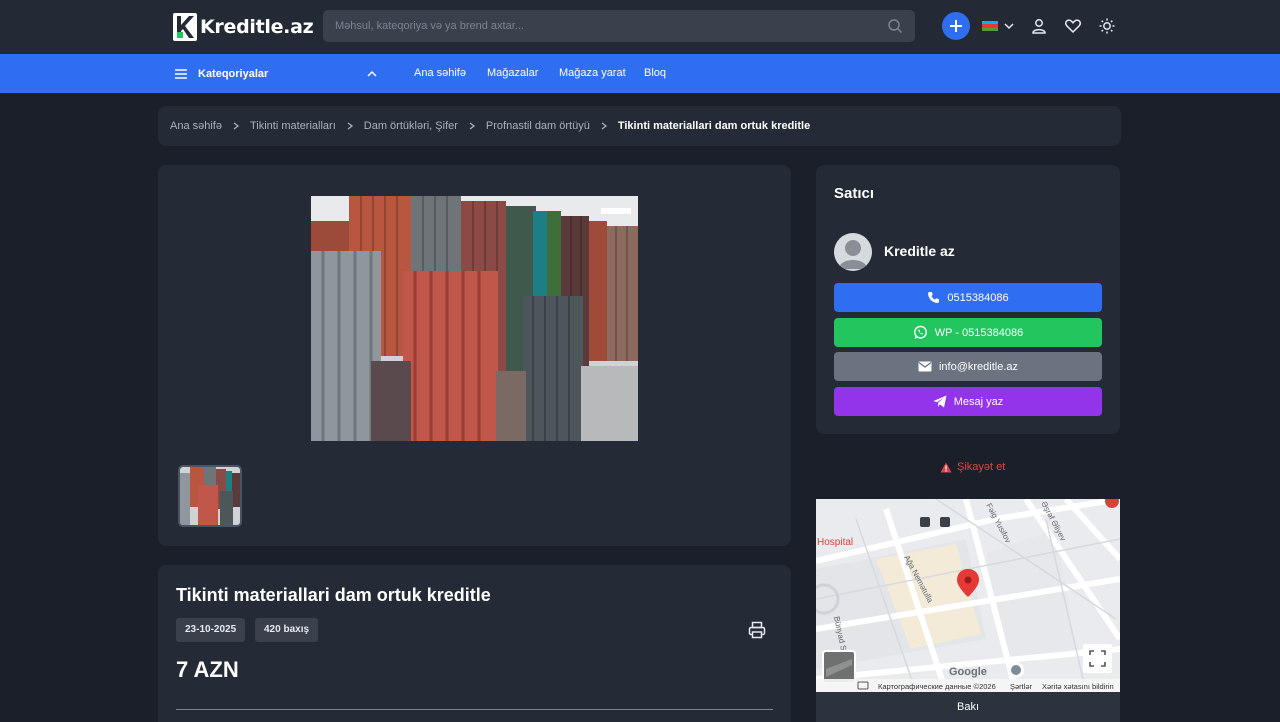 The image size is (1280, 722). I want to click on search-bar, so click(619, 26).